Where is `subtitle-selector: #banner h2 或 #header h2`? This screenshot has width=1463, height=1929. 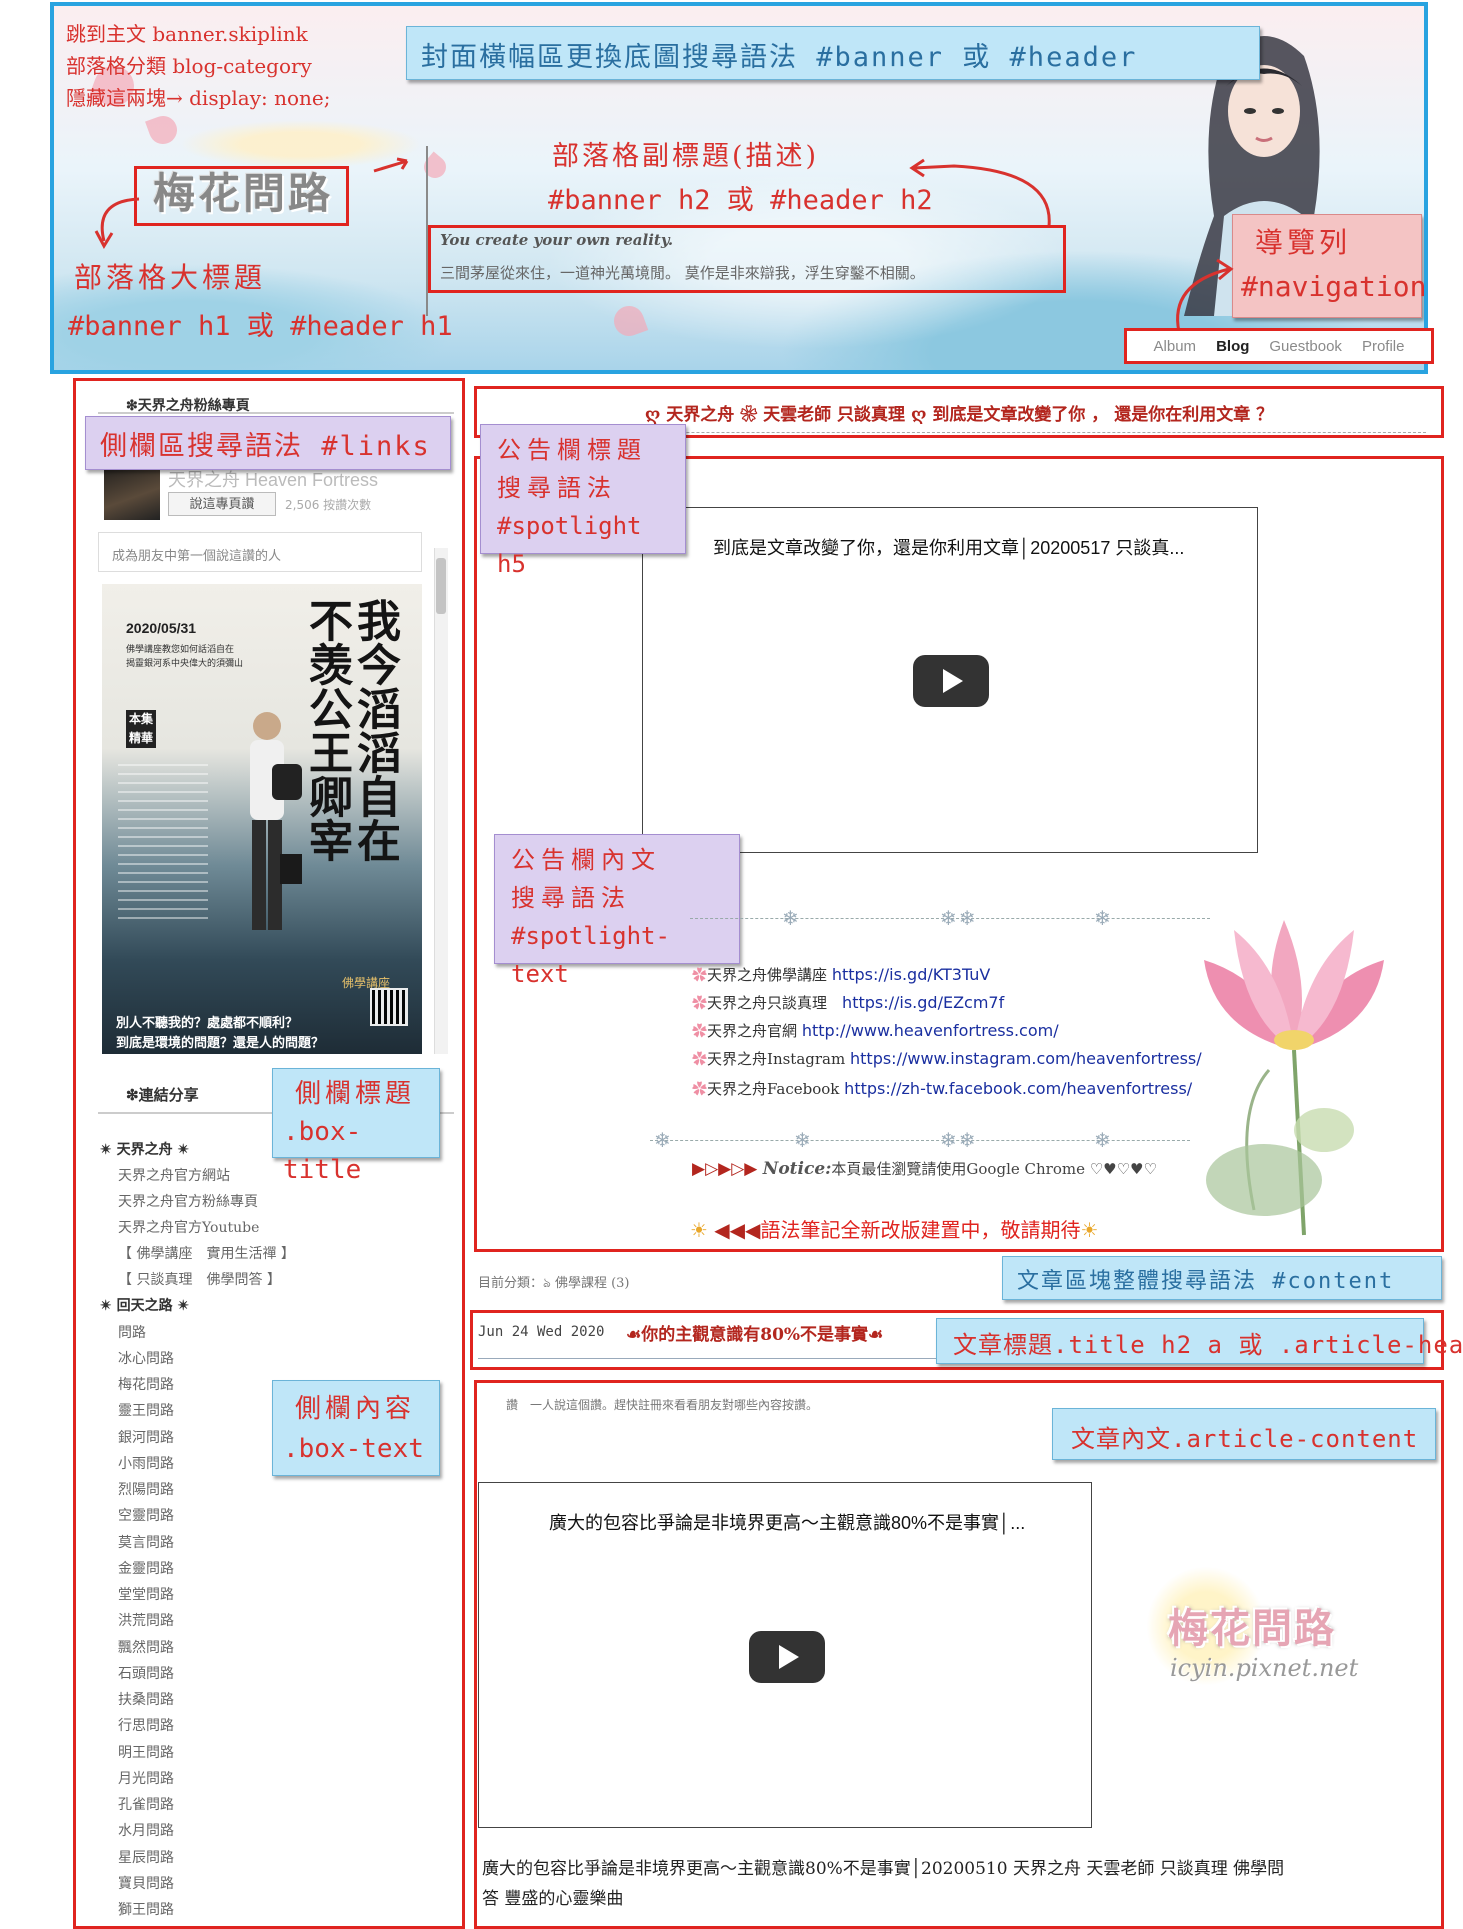
subtitle-selector: #banner h2 或 #header h2 is located at coordinates (740, 200).